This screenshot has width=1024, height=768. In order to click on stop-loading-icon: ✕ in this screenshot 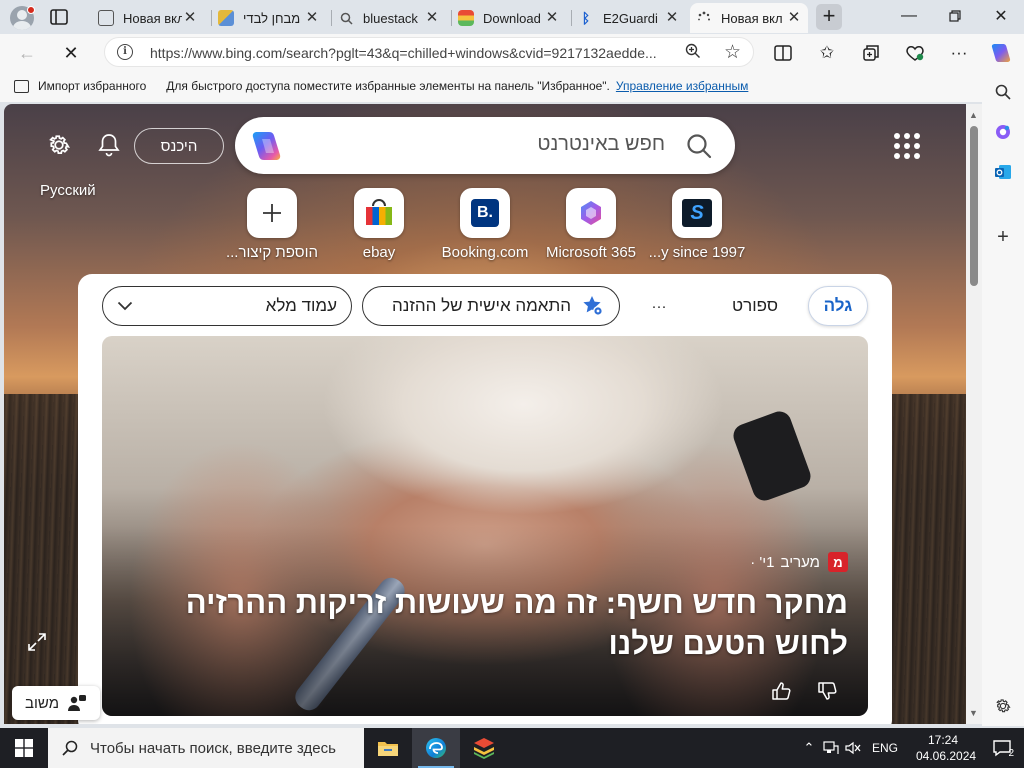, I will do `click(71, 53)`.